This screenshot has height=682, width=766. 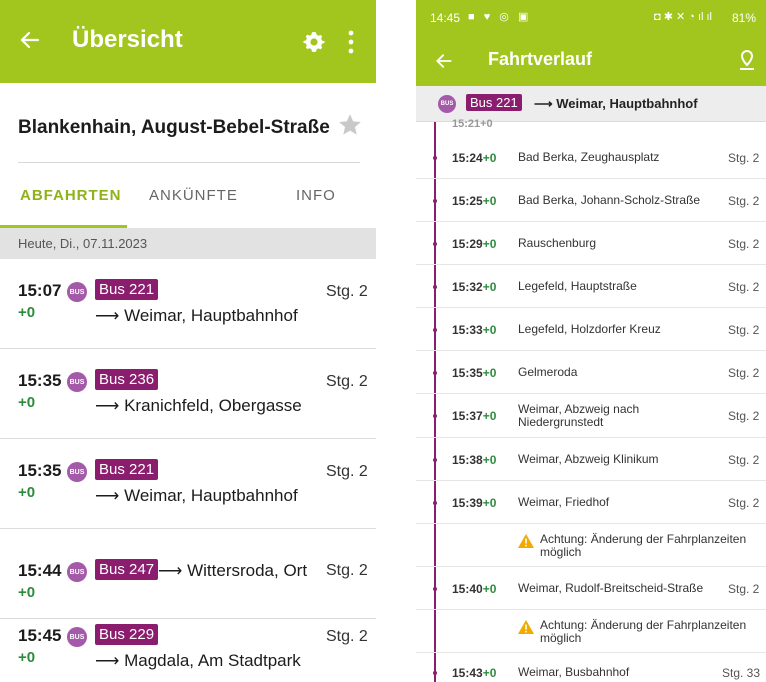 I want to click on stop-name: Blankenhain, August-Bebel-Straße, so click(x=174, y=127).